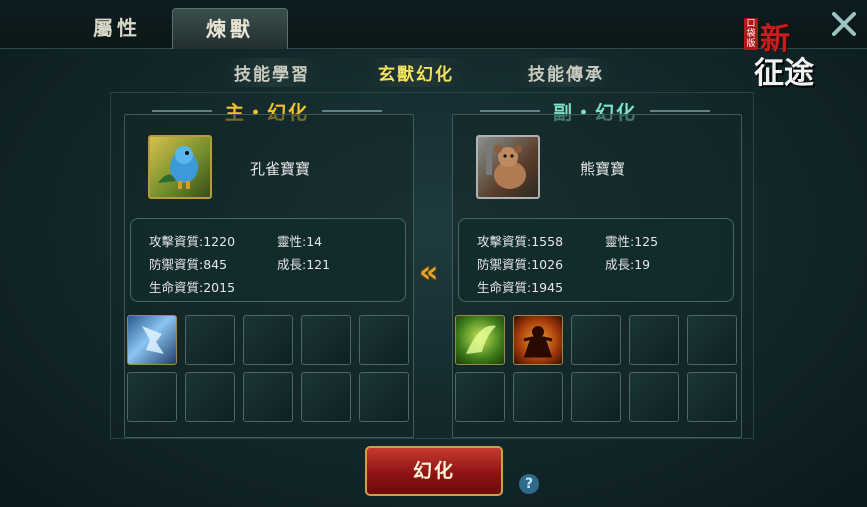 This screenshot has height=507, width=867. What do you see at coordinates (751, 34) in the screenshot?
I see `logo-edition: 口袋版` at bounding box center [751, 34].